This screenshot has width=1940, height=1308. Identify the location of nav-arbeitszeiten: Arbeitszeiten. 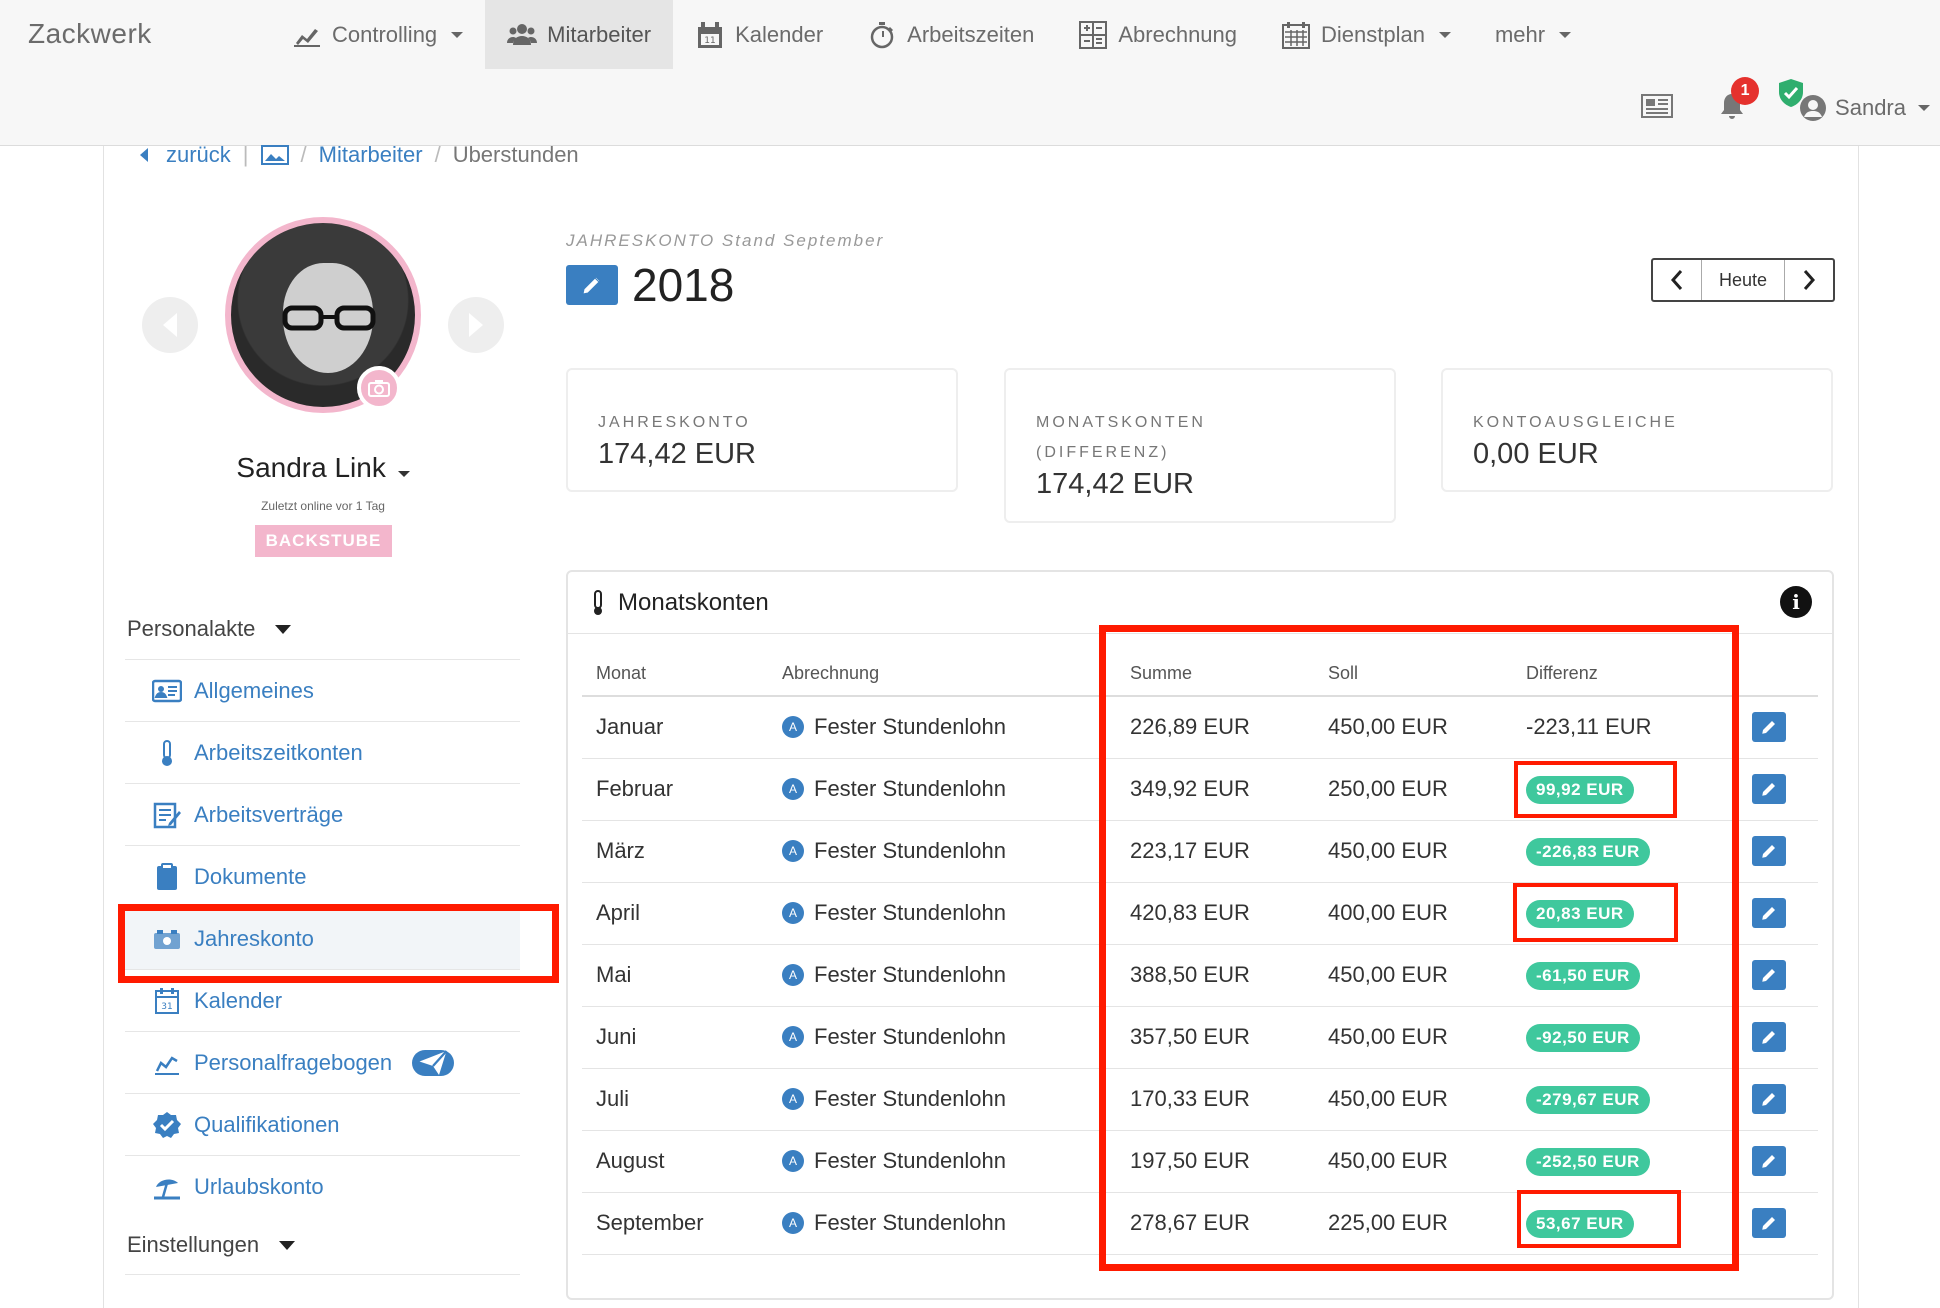
(950, 34).